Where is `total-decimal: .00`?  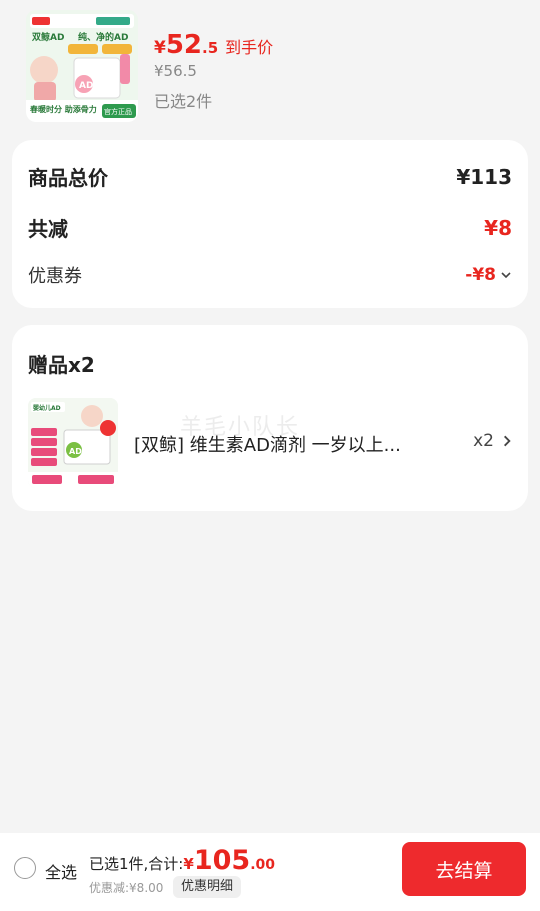 total-decimal: .00 is located at coordinates (262, 865).